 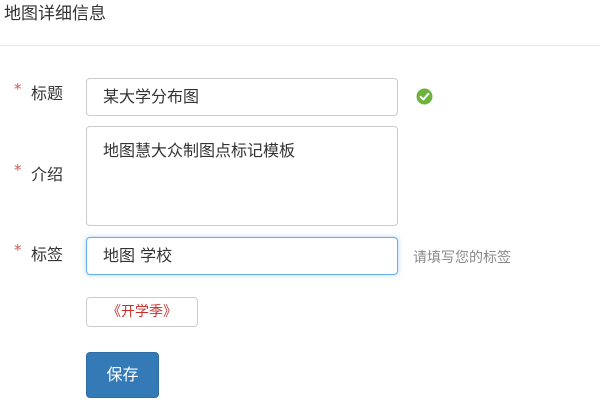 I want to click on intro-label: 介绍, so click(x=47, y=174).